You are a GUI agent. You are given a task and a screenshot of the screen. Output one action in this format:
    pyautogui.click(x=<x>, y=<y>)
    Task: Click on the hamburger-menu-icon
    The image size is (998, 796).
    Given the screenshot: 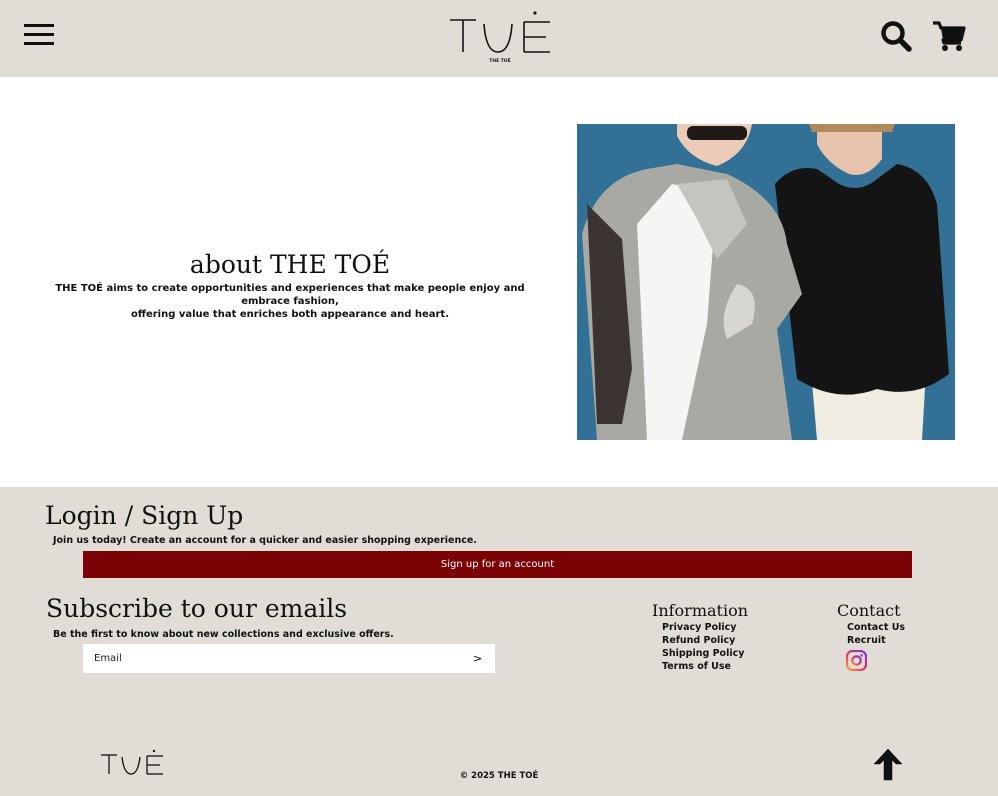 What is the action you would take?
    pyautogui.click(x=39, y=35)
    